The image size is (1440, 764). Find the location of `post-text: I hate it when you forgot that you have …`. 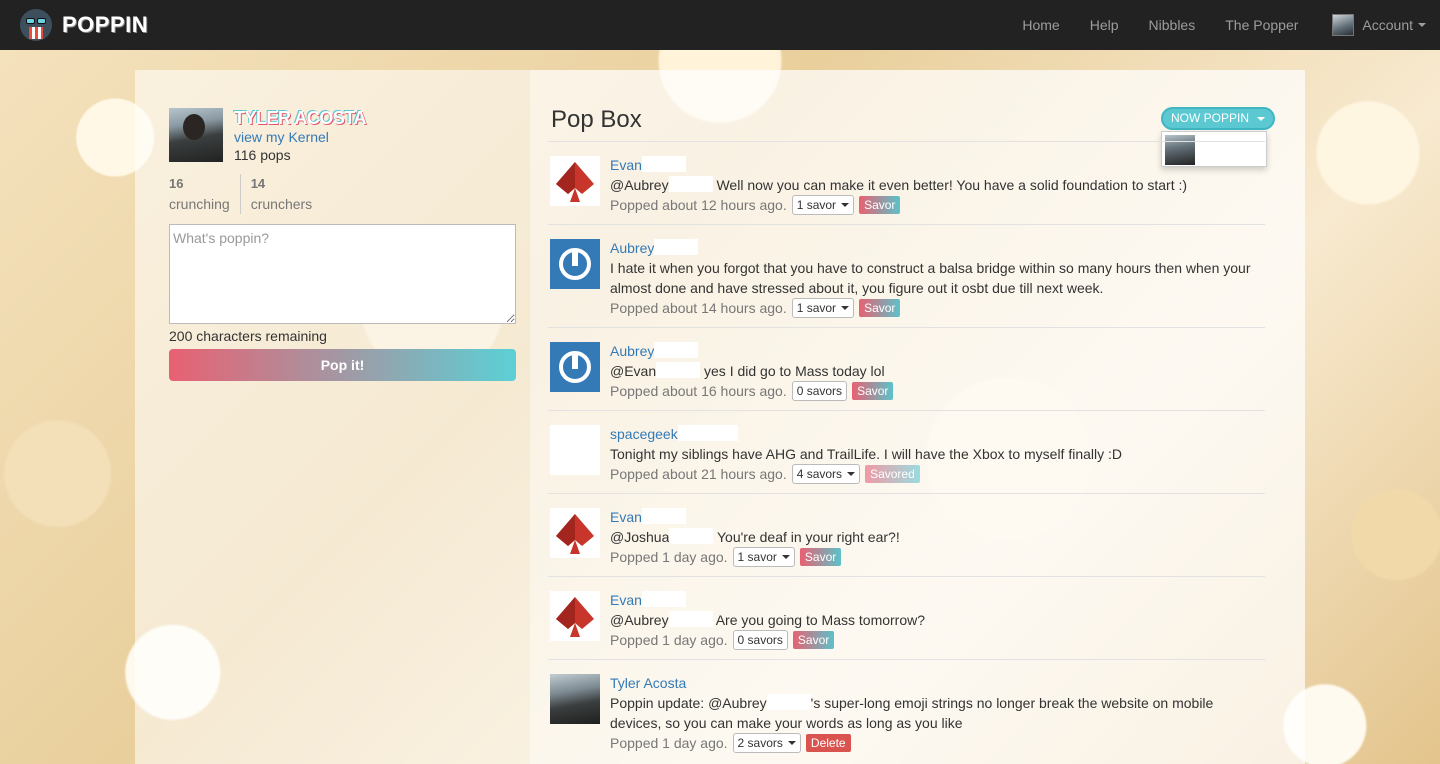

post-text: I hate it when you forgot that you have … is located at coordinates (930, 278).